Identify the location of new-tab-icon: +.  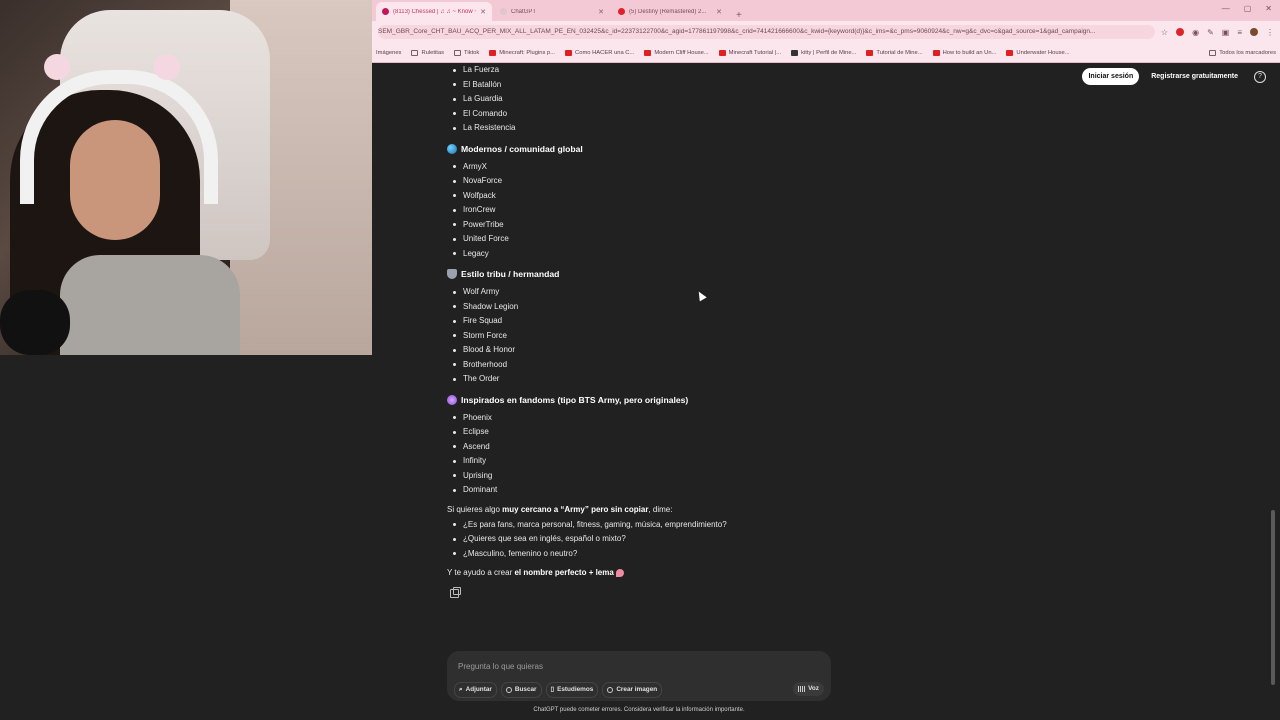
(739, 15).